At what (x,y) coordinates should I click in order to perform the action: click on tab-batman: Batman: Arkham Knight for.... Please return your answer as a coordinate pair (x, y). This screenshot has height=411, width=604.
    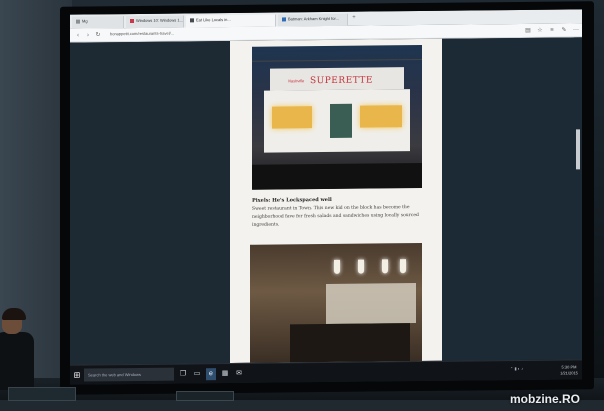
    Looking at the image, I should click on (313, 20).